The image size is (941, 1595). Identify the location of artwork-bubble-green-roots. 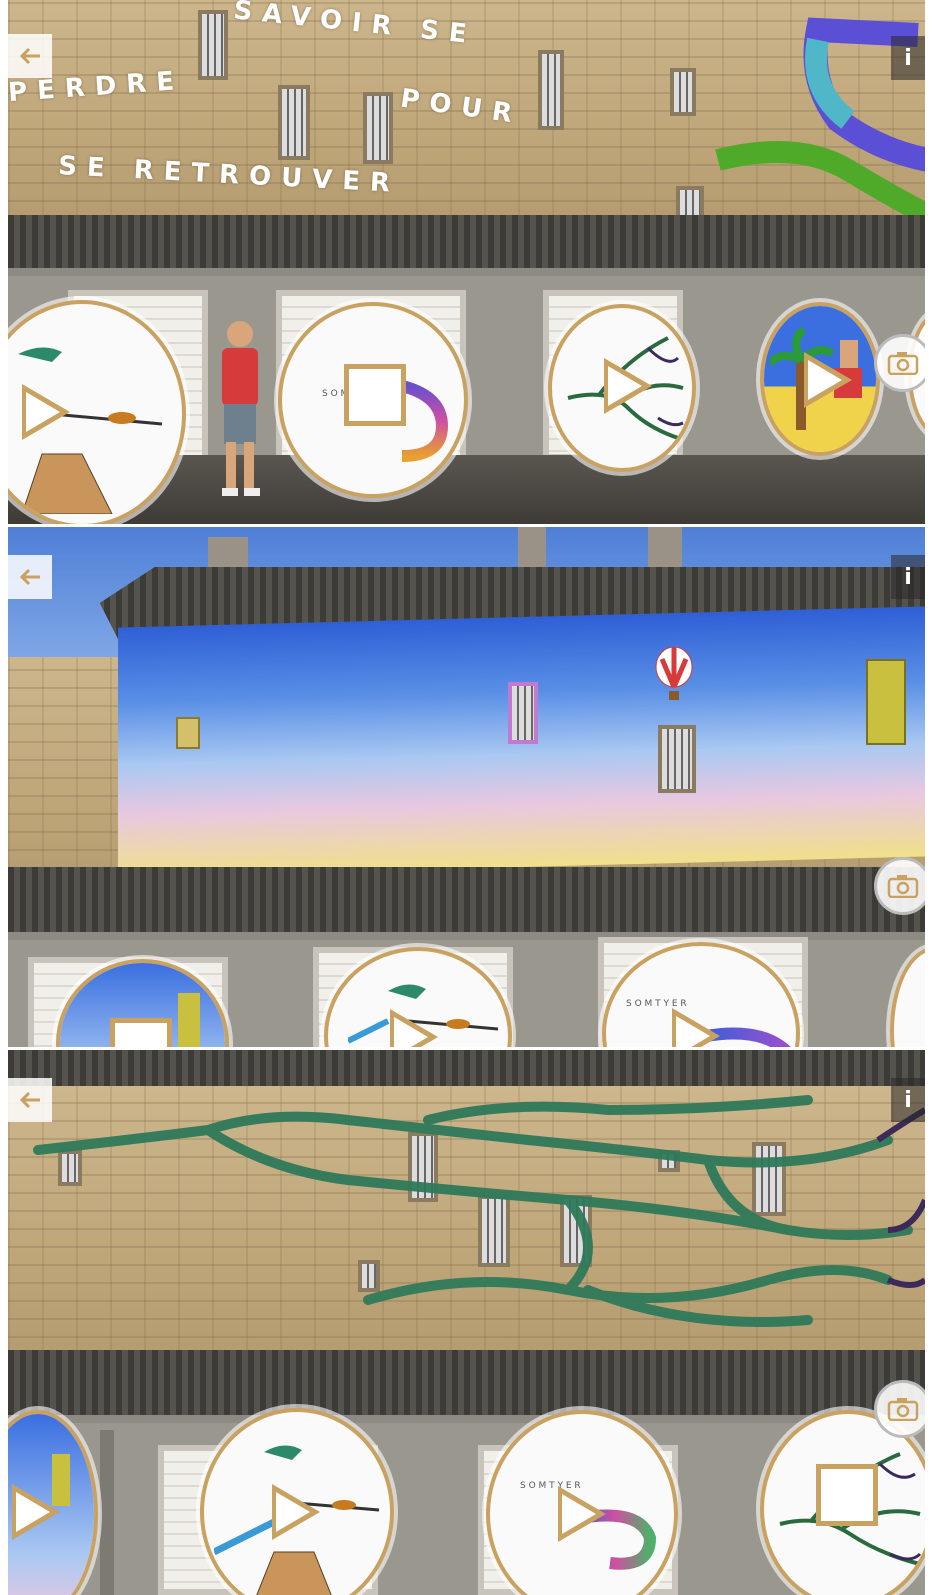
(622, 388).